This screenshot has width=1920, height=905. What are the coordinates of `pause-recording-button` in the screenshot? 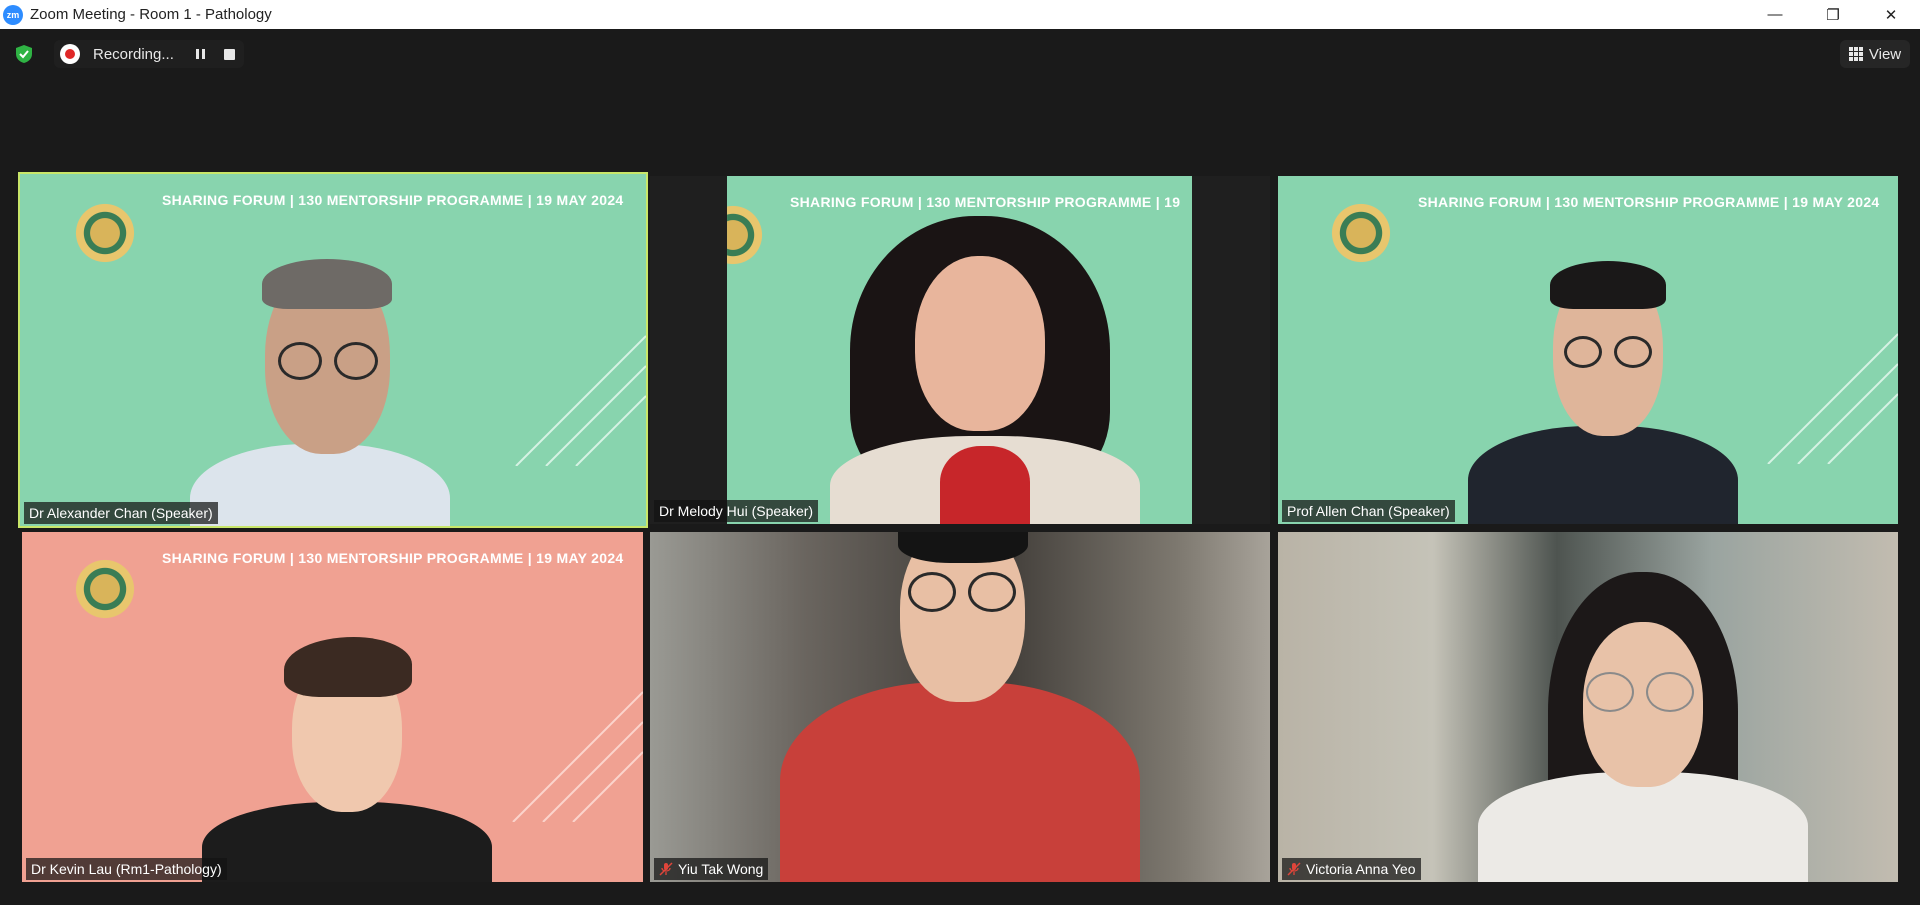 It's located at (200, 54).